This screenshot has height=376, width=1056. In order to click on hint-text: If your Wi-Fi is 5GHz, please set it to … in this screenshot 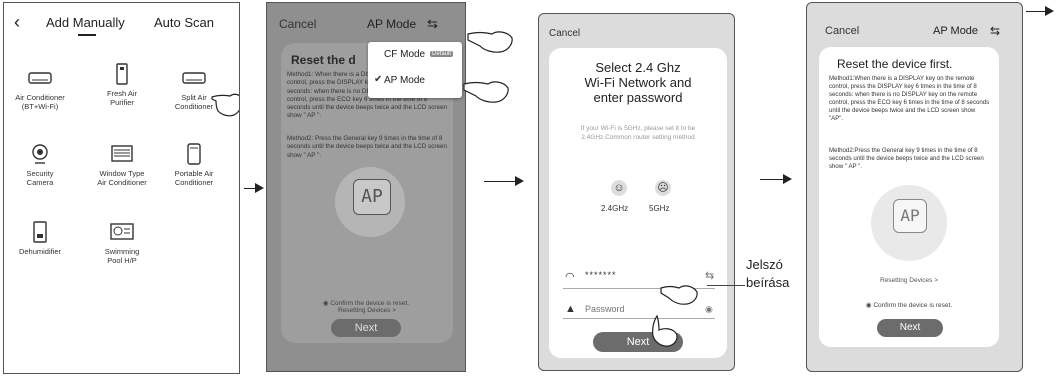, I will do `click(638, 133)`.